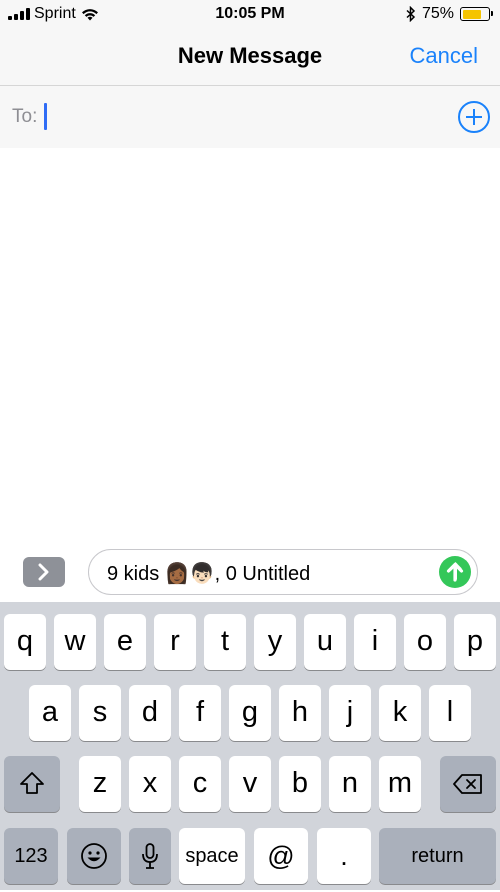 The image size is (500, 892). What do you see at coordinates (425, 642) in the screenshot?
I see `key-o: o` at bounding box center [425, 642].